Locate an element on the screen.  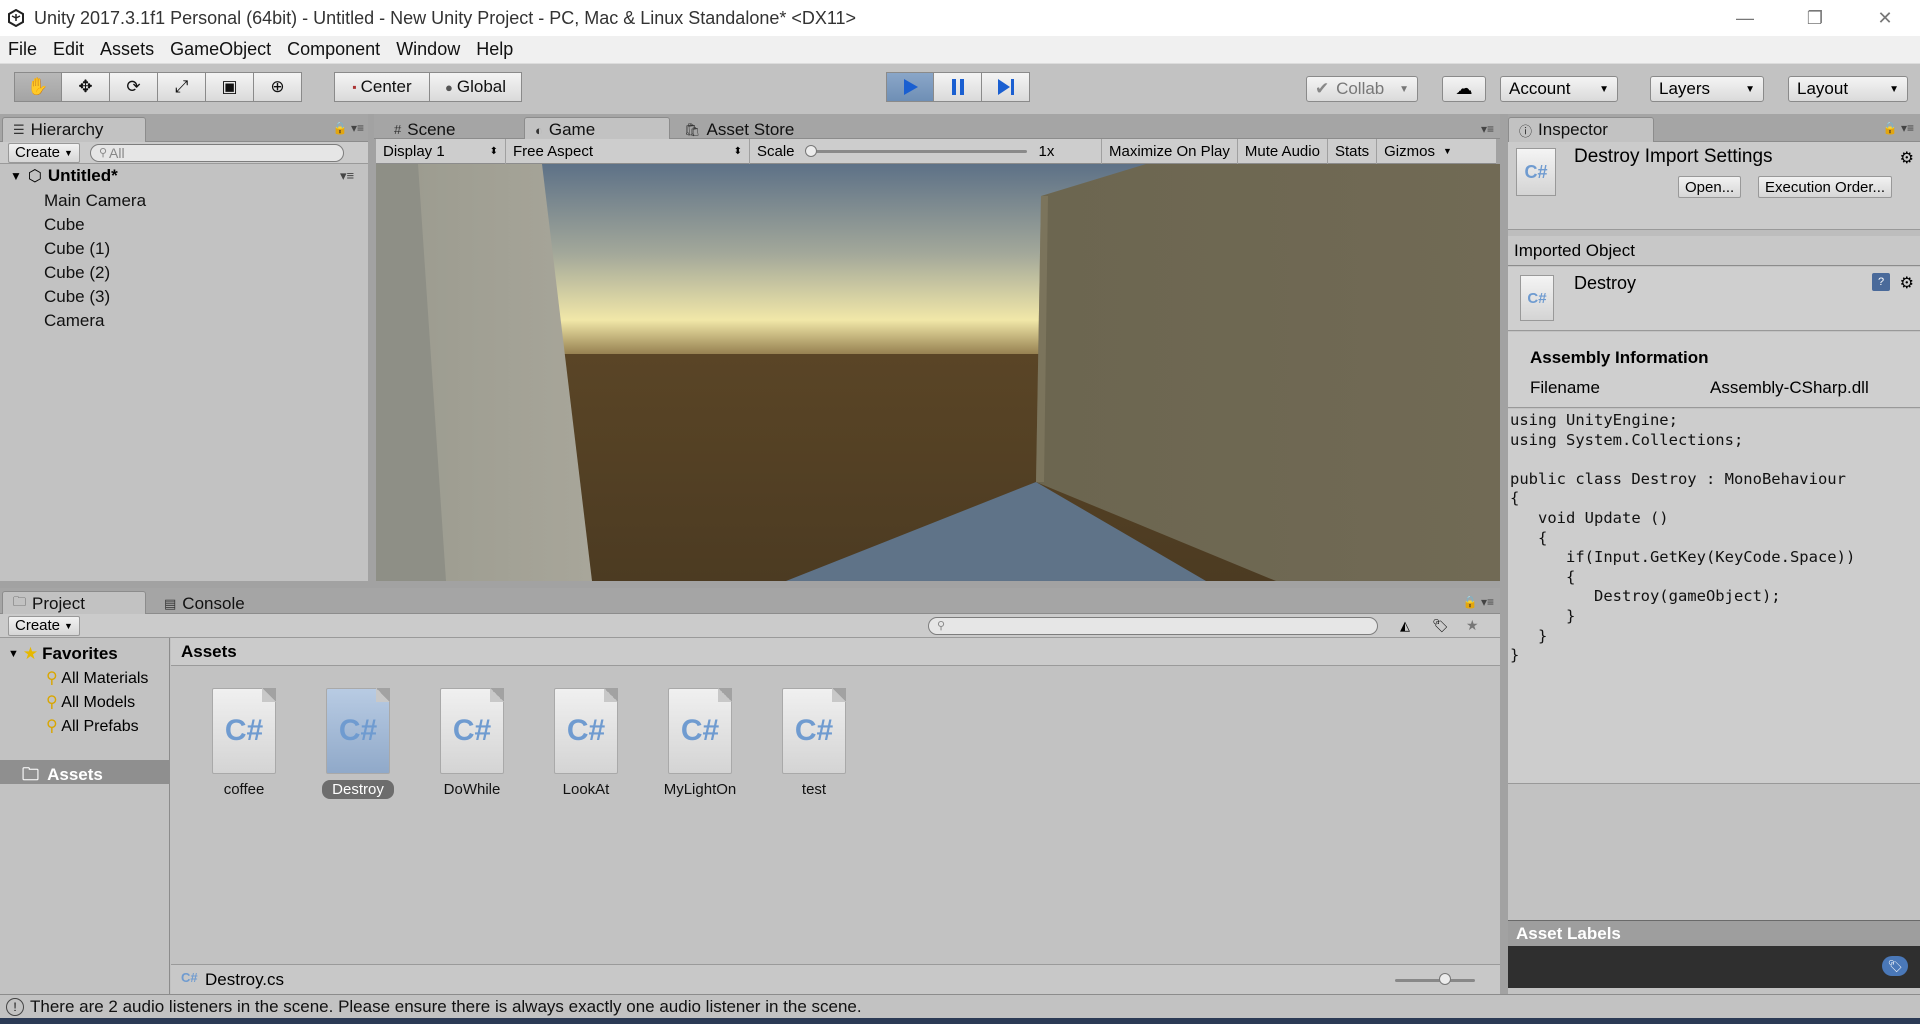
account-dropdown: Account ▼ is located at coordinates (1559, 89).